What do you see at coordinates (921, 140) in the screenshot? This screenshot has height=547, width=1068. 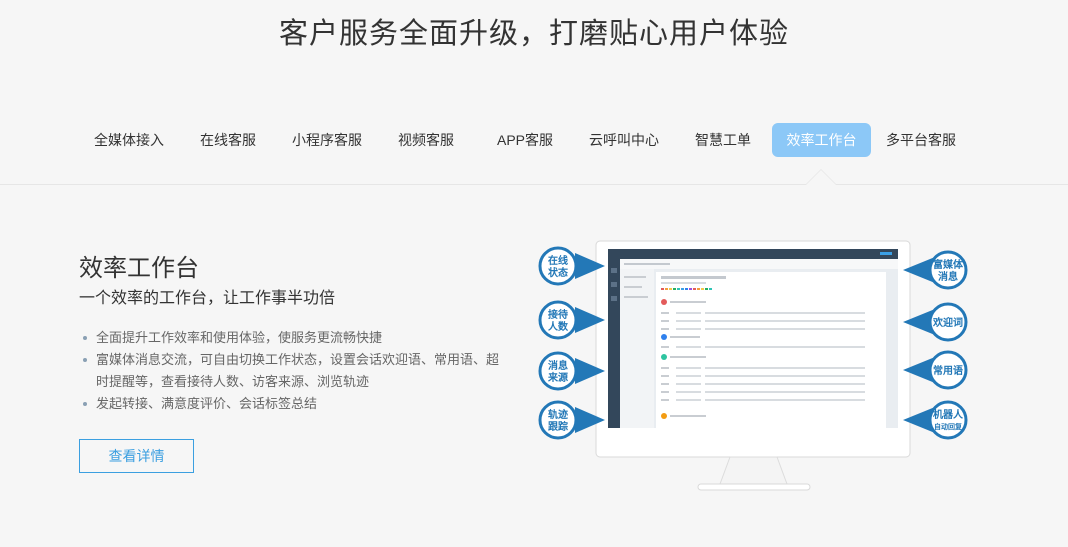 I see `tab-multi-platform-service: 多平台客服` at bounding box center [921, 140].